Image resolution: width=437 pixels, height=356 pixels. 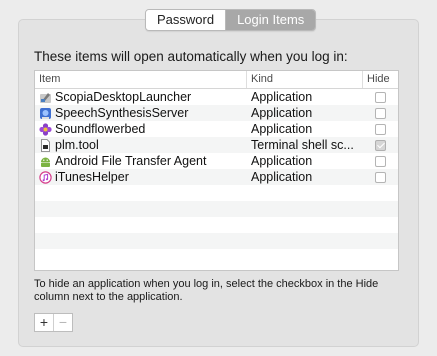 I want to click on table-row: ScopiaDesktopLauncher Application, so click(x=216, y=97).